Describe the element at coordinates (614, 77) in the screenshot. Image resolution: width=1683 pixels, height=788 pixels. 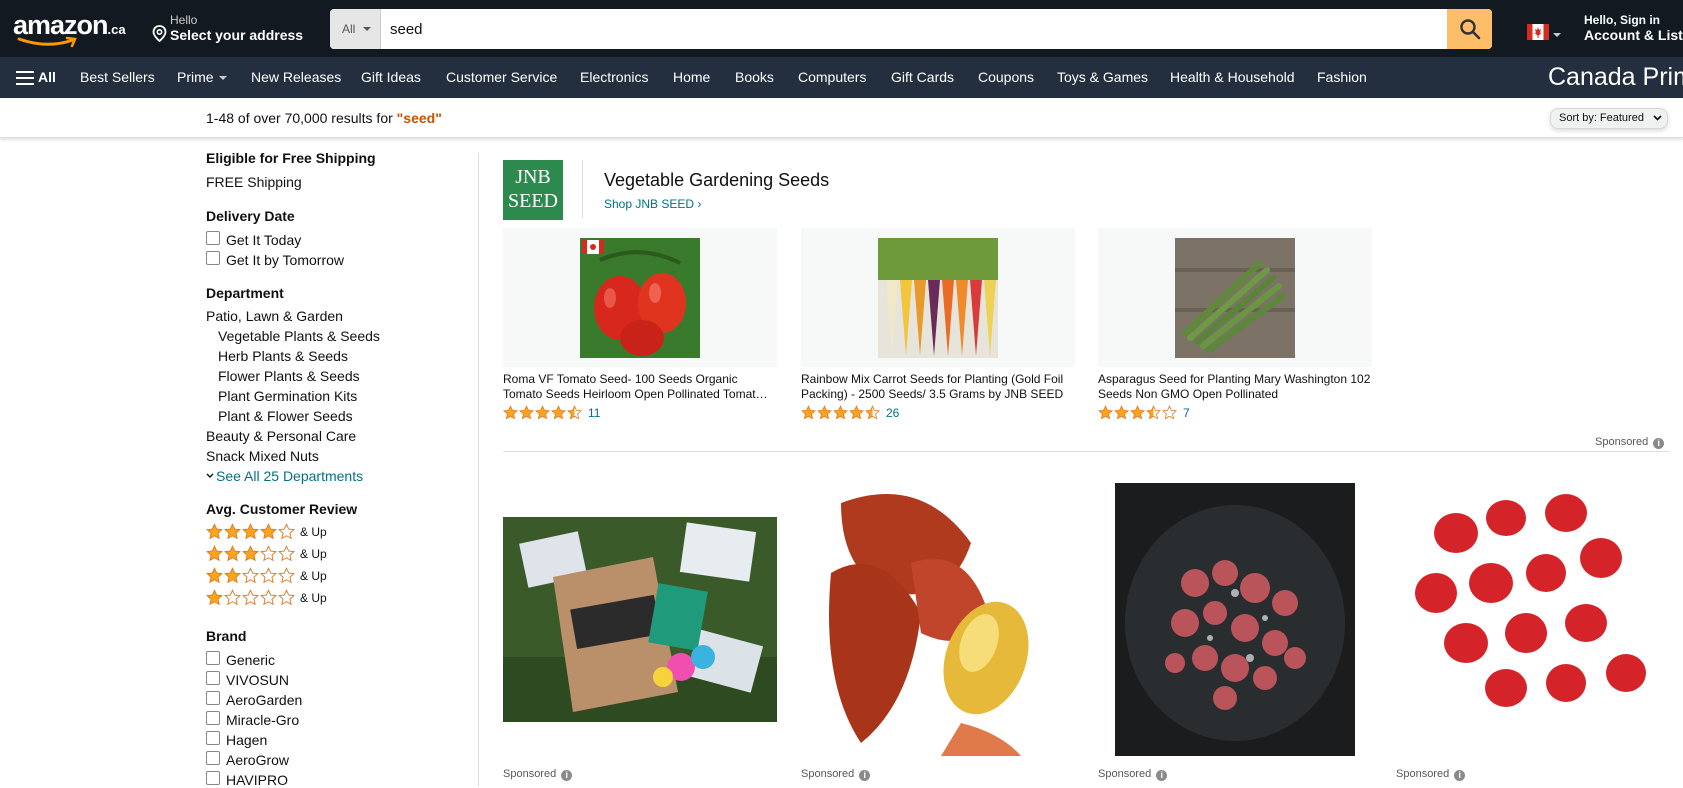
I see `nav-electronics: Electronics` at that location.